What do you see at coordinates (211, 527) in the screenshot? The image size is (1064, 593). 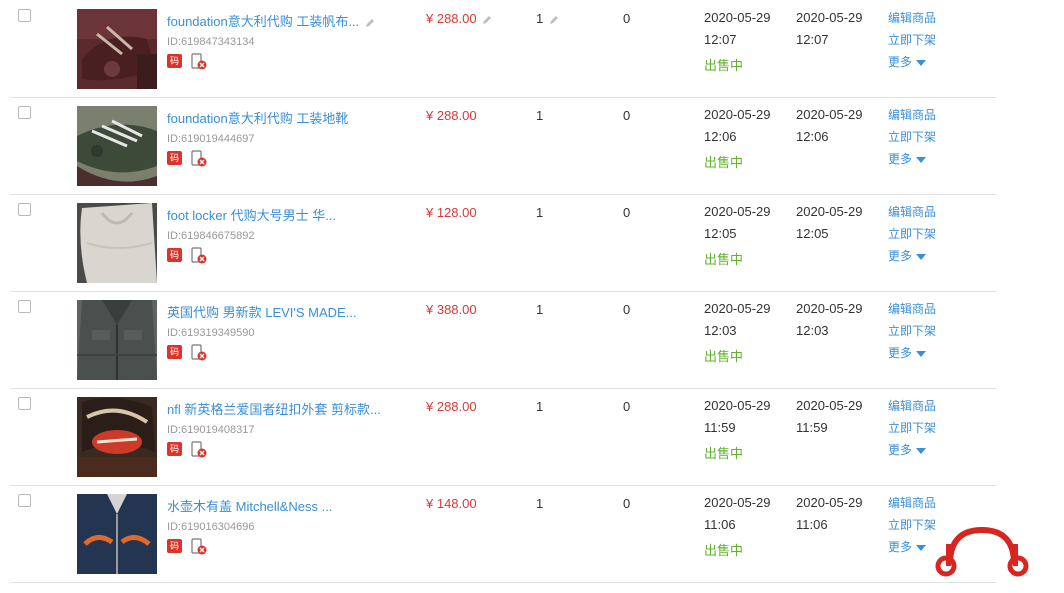 I see `product-id: ID:619016304696` at bounding box center [211, 527].